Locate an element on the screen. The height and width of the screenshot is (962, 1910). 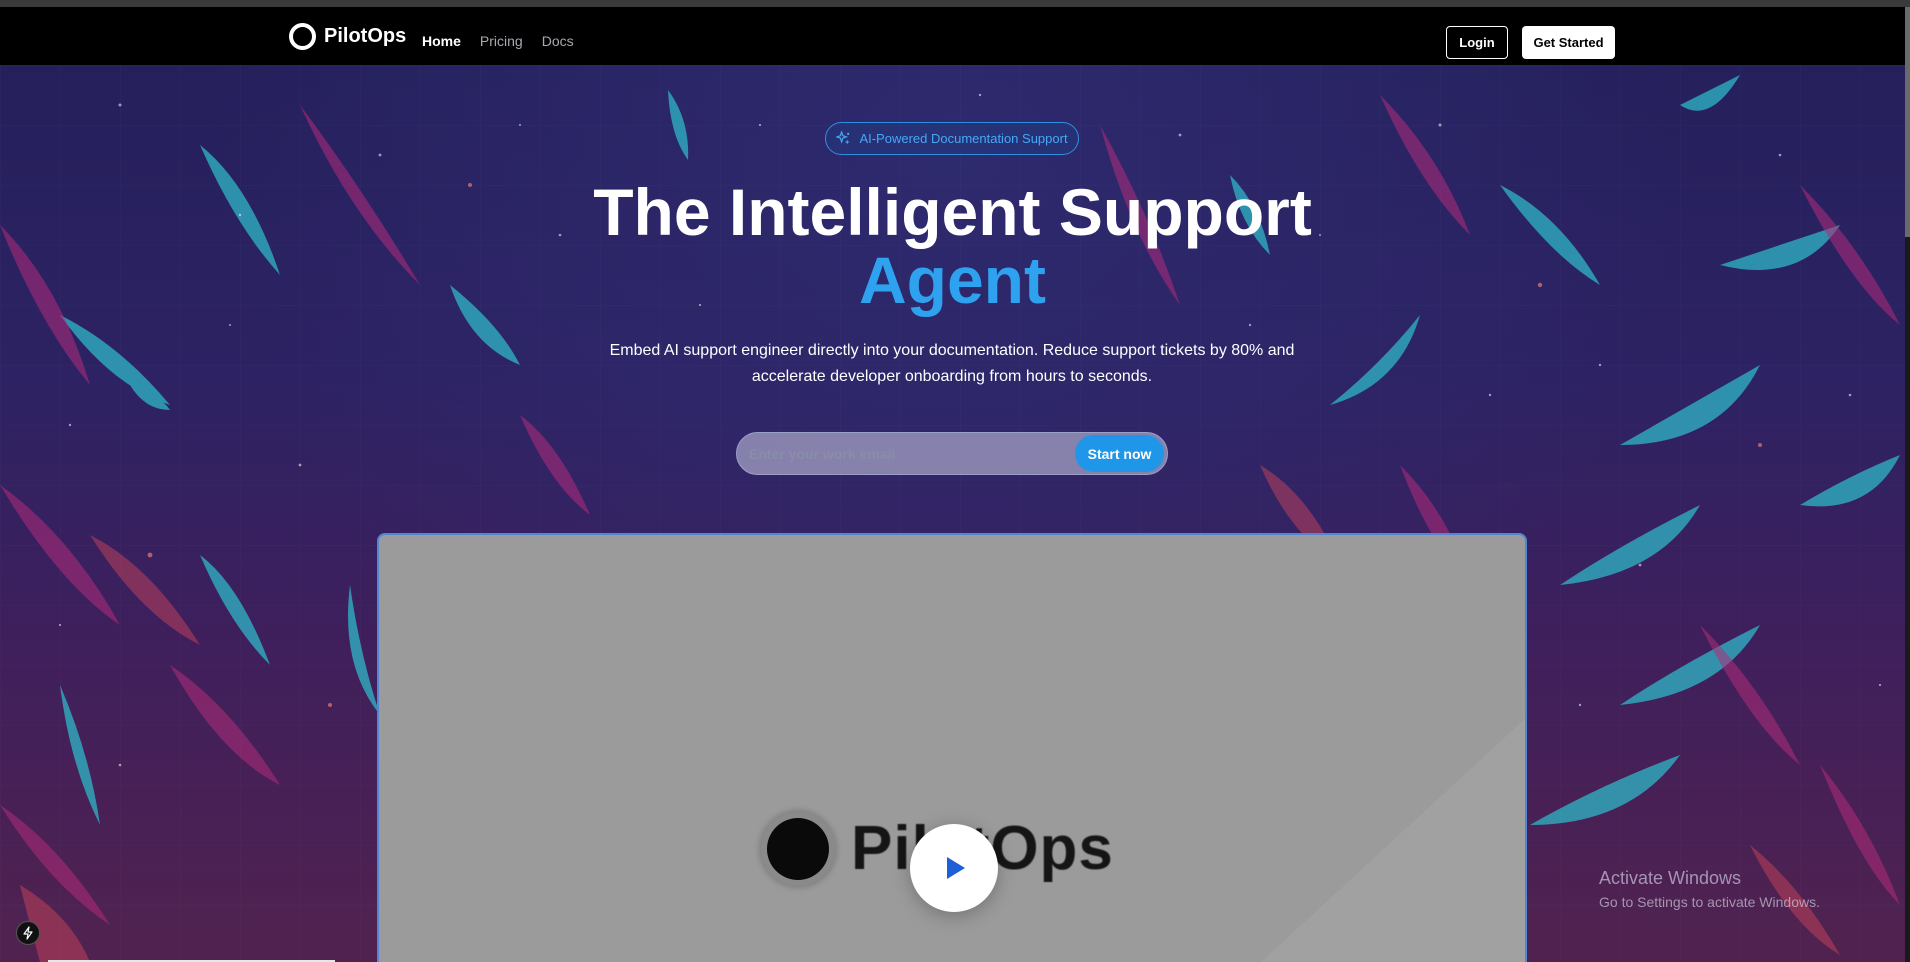
brand: PilotOps is located at coordinates (347, 36).